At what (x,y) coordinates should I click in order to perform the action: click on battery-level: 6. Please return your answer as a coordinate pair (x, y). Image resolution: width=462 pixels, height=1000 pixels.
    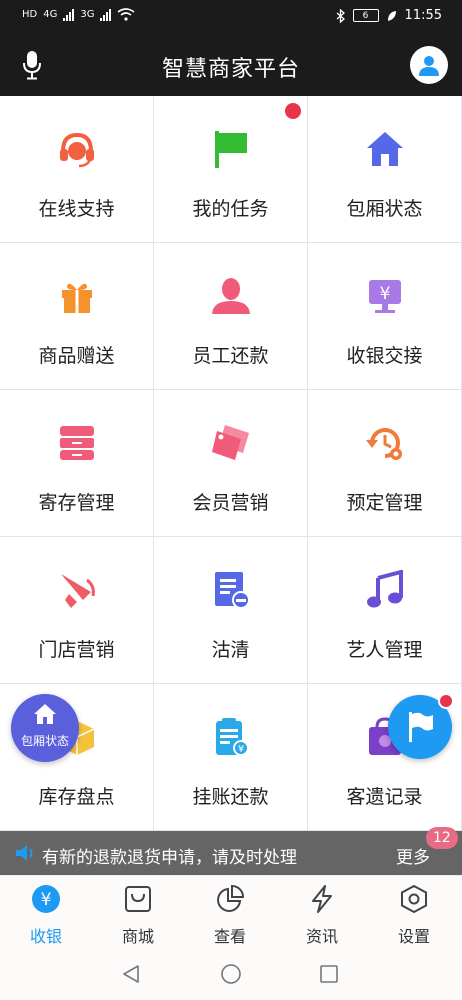
    Looking at the image, I should click on (365, 15).